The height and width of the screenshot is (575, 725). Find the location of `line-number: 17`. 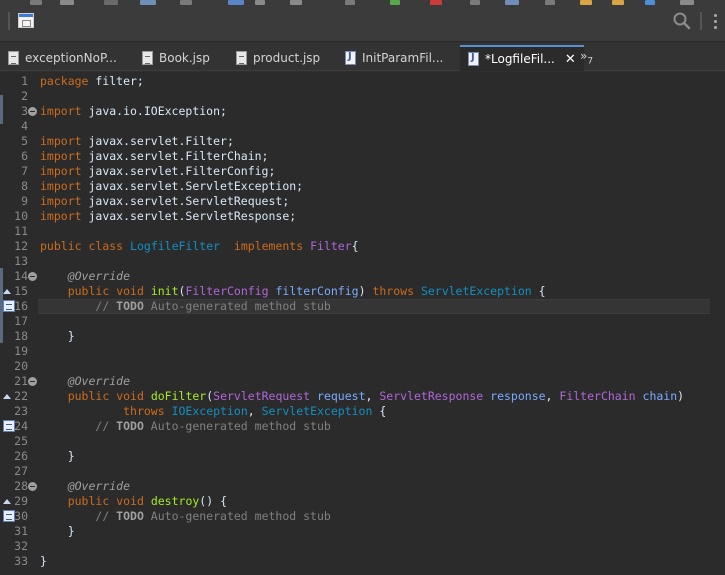

line-number: 17 is located at coordinates (21, 321).